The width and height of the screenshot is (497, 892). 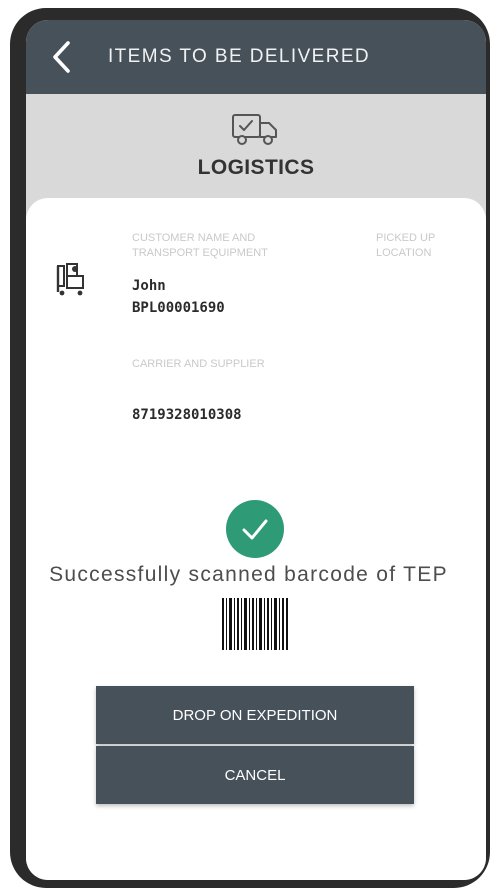 What do you see at coordinates (149, 286) in the screenshot?
I see `customer-name: John` at bounding box center [149, 286].